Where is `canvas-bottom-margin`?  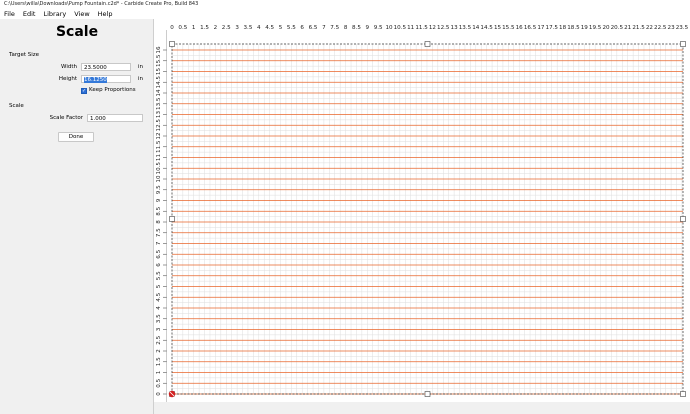 canvas-bottom-margin is located at coordinates (422, 408).